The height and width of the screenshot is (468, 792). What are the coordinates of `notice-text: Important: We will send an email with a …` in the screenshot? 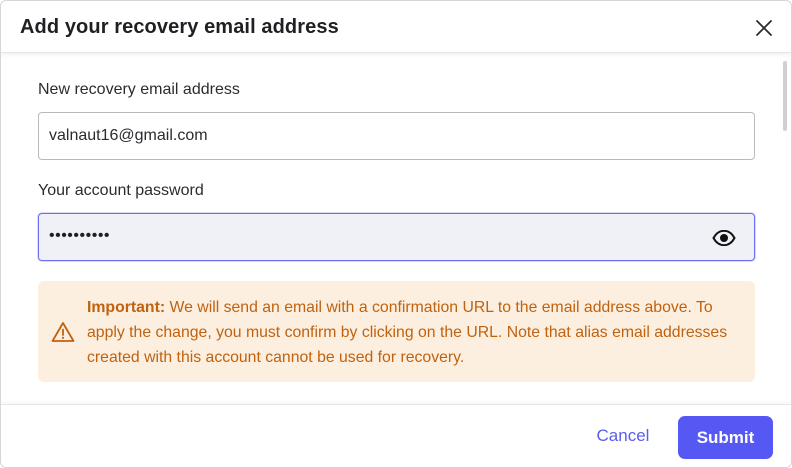 It's located at (417, 332).